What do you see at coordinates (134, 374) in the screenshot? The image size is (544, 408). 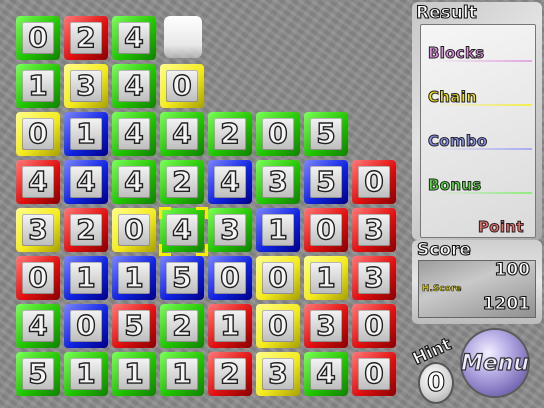 I see `block-r7-c2: 1` at bounding box center [134, 374].